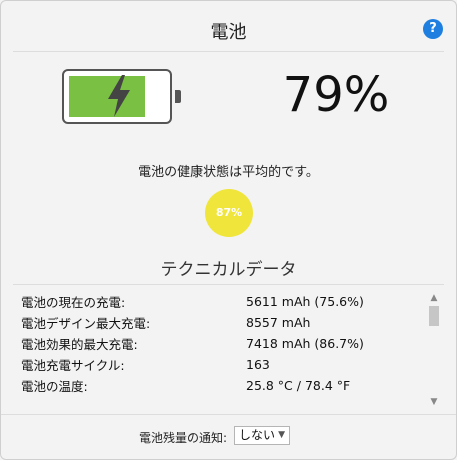 This screenshot has height=460, width=457. I want to click on health-status-text: 電池の健康状態は平均的です。, so click(228, 172).